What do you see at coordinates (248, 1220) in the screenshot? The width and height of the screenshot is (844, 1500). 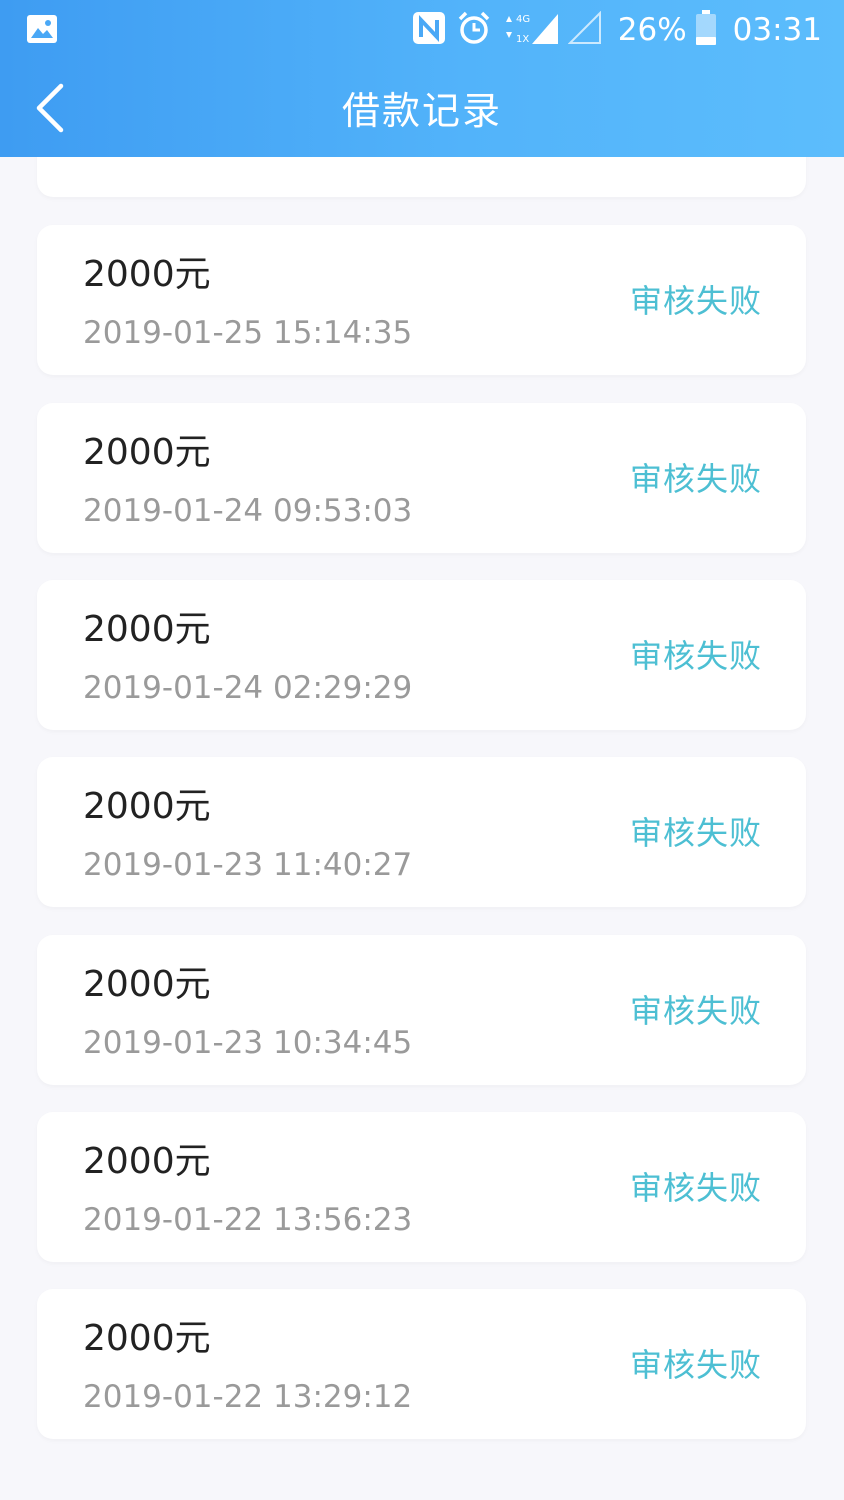 I see `loan-datetime: 2019-01-22 13:56:23` at bounding box center [248, 1220].